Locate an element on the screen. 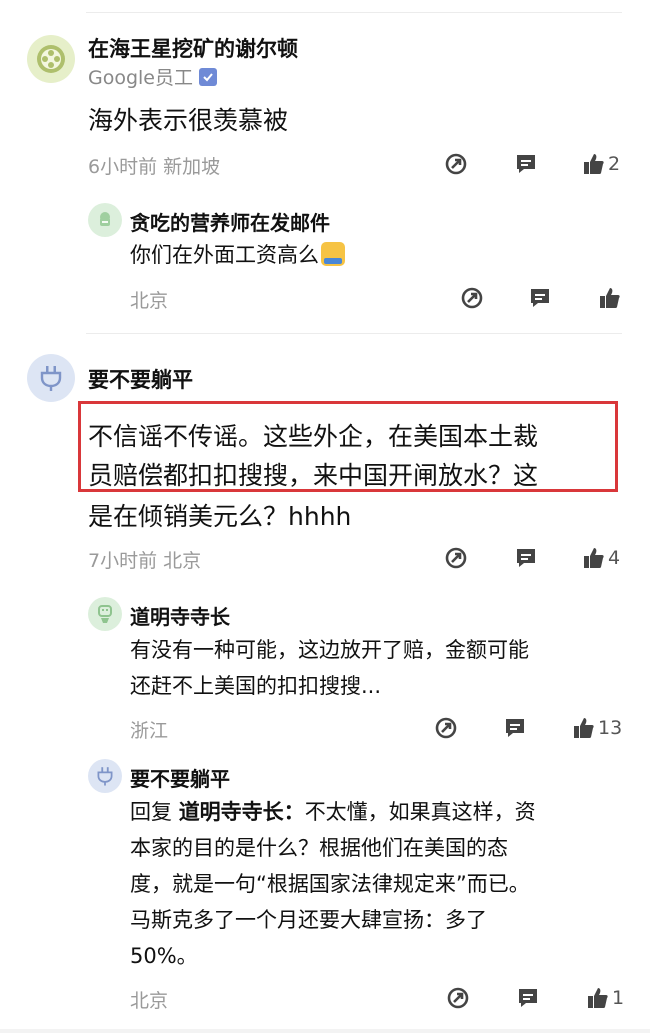 This screenshot has height=1033, width=650. comment-text-line-1: 不信谣不传谣。这些外企，在美国本土裁 is located at coordinates (313, 436).